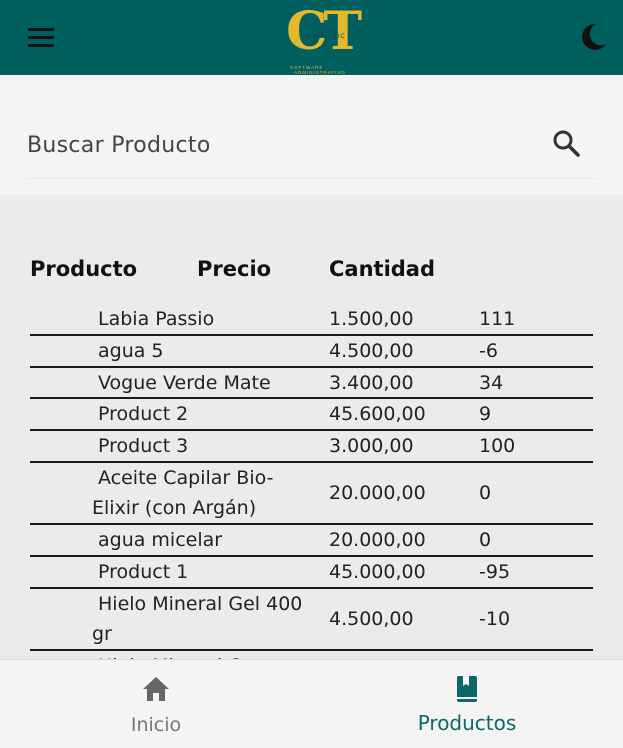 The width and height of the screenshot is (623, 748). What do you see at coordinates (156, 689) in the screenshot?
I see `home-icon` at bounding box center [156, 689].